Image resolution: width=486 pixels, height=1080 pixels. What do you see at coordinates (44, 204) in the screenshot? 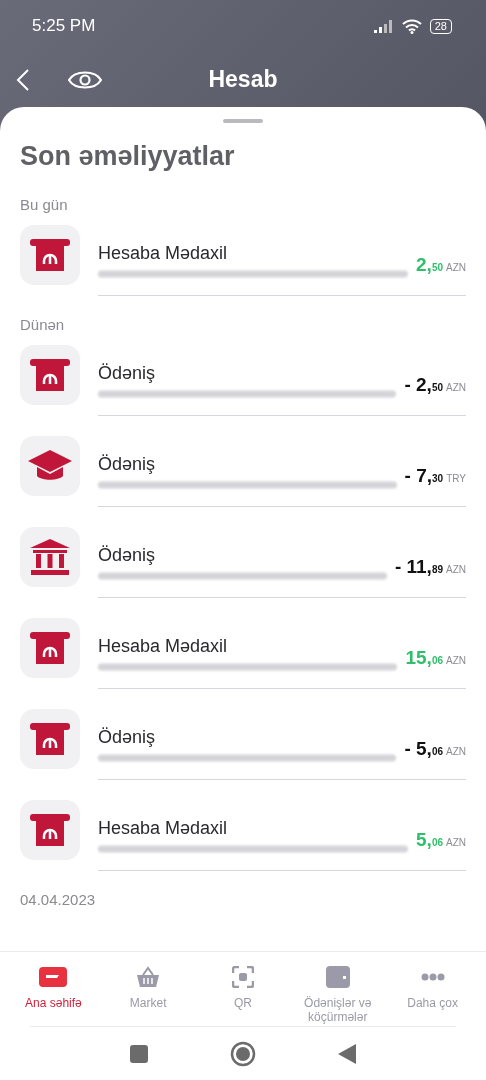
I see `date-label: Bu gün` at bounding box center [44, 204].